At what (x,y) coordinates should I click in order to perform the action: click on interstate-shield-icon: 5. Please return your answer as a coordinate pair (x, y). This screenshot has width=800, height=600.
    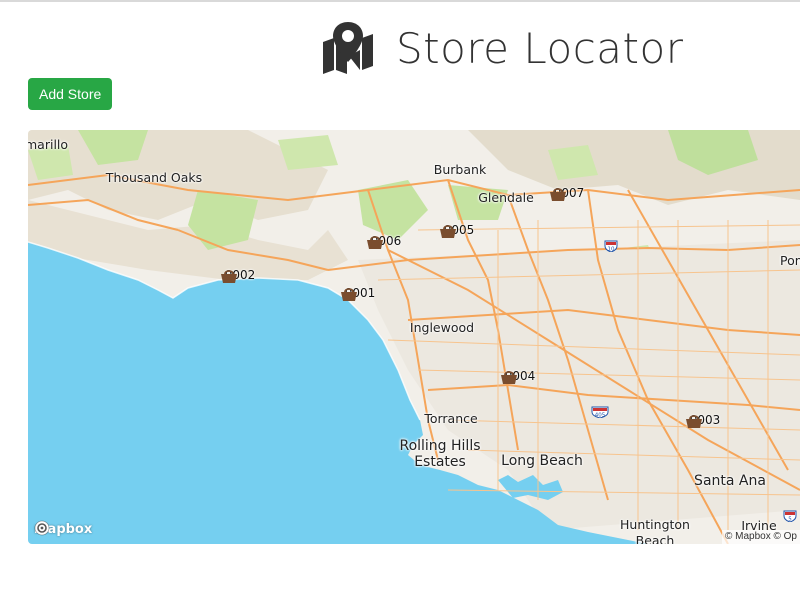
    Looking at the image, I should click on (790, 516).